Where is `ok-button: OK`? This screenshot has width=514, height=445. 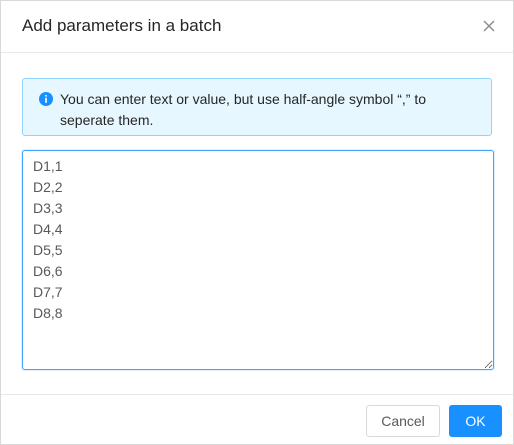 ok-button: OK is located at coordinates (475, 421).